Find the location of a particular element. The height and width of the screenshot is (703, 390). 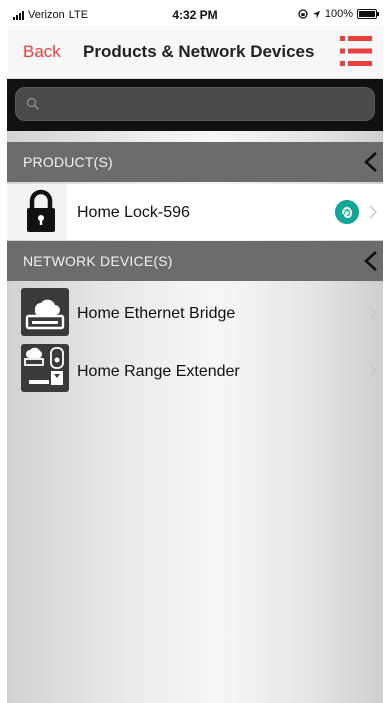

range-extender-icon is located at coordinates (45, 368).